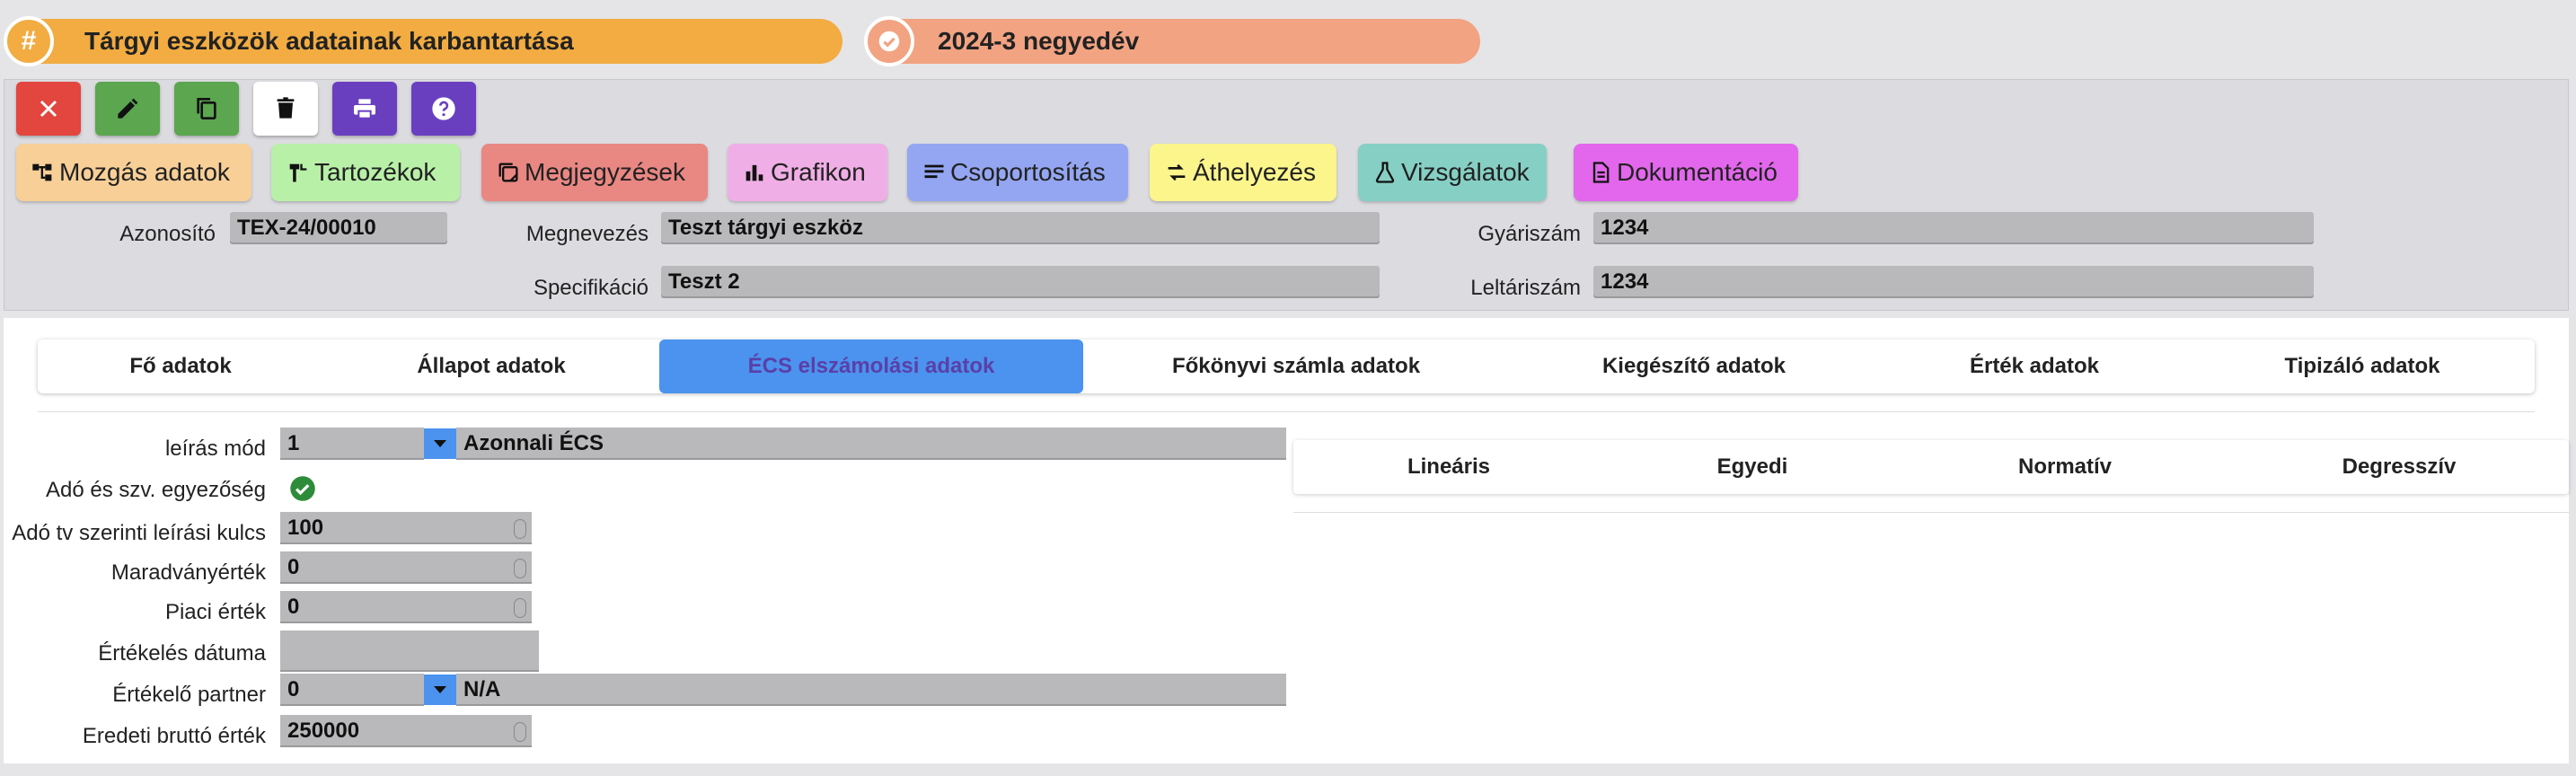 The height and width of the screenshot is (776, 2576). Describe the element at coordinates (1385, 173) in the screenshot. I see `flask-icon` at that location.